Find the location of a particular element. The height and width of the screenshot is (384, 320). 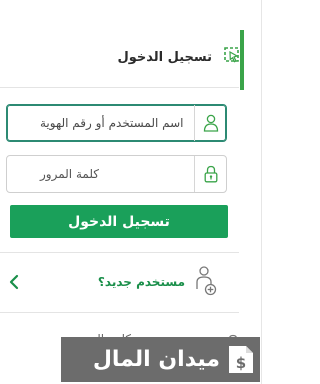

username-icon-box is located at coordinates (210, 123).